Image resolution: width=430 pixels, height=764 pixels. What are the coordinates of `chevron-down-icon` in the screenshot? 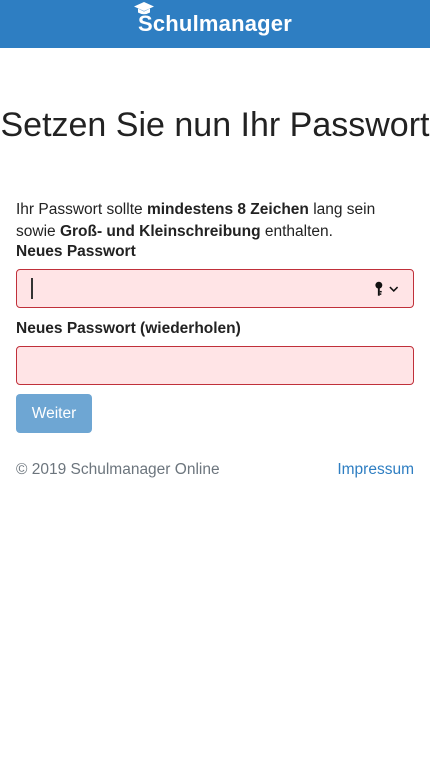 It's located at (393, 289).